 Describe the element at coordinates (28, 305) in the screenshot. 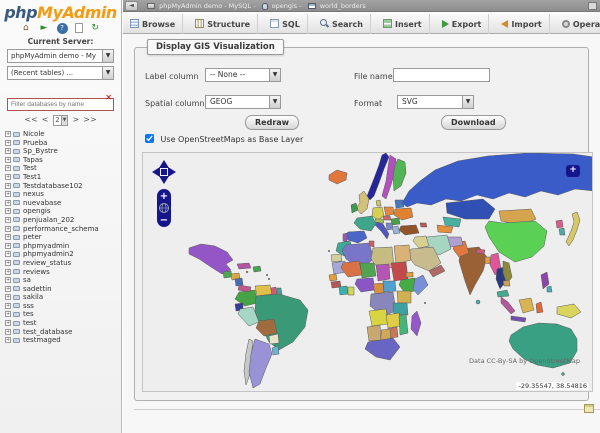

I see `database-name: sss` at that location.